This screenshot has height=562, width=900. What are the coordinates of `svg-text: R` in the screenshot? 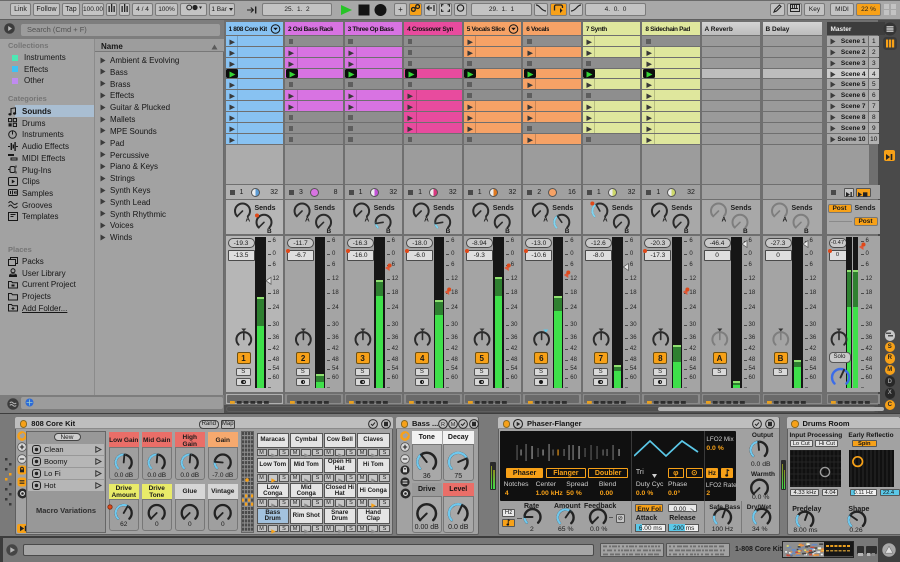 It's located at (443, 425).